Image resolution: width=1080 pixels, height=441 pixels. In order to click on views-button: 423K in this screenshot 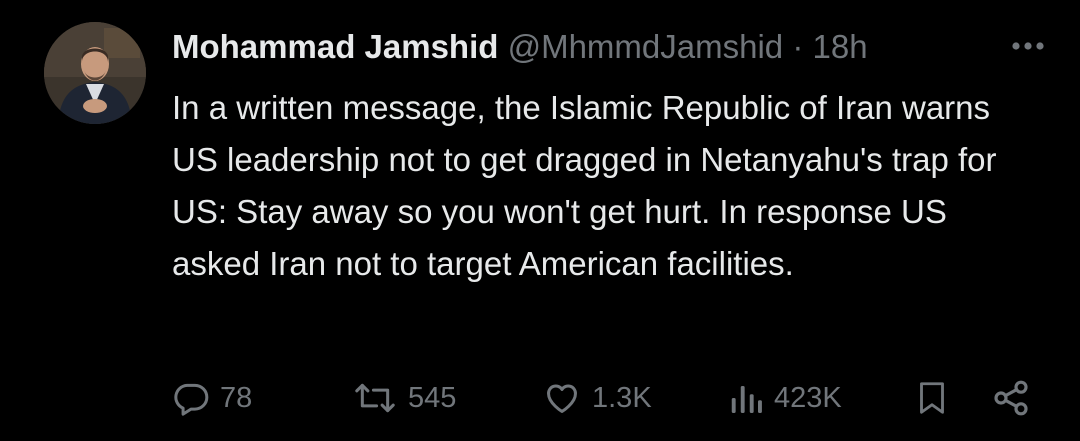, I will do `click(785, 398)`.